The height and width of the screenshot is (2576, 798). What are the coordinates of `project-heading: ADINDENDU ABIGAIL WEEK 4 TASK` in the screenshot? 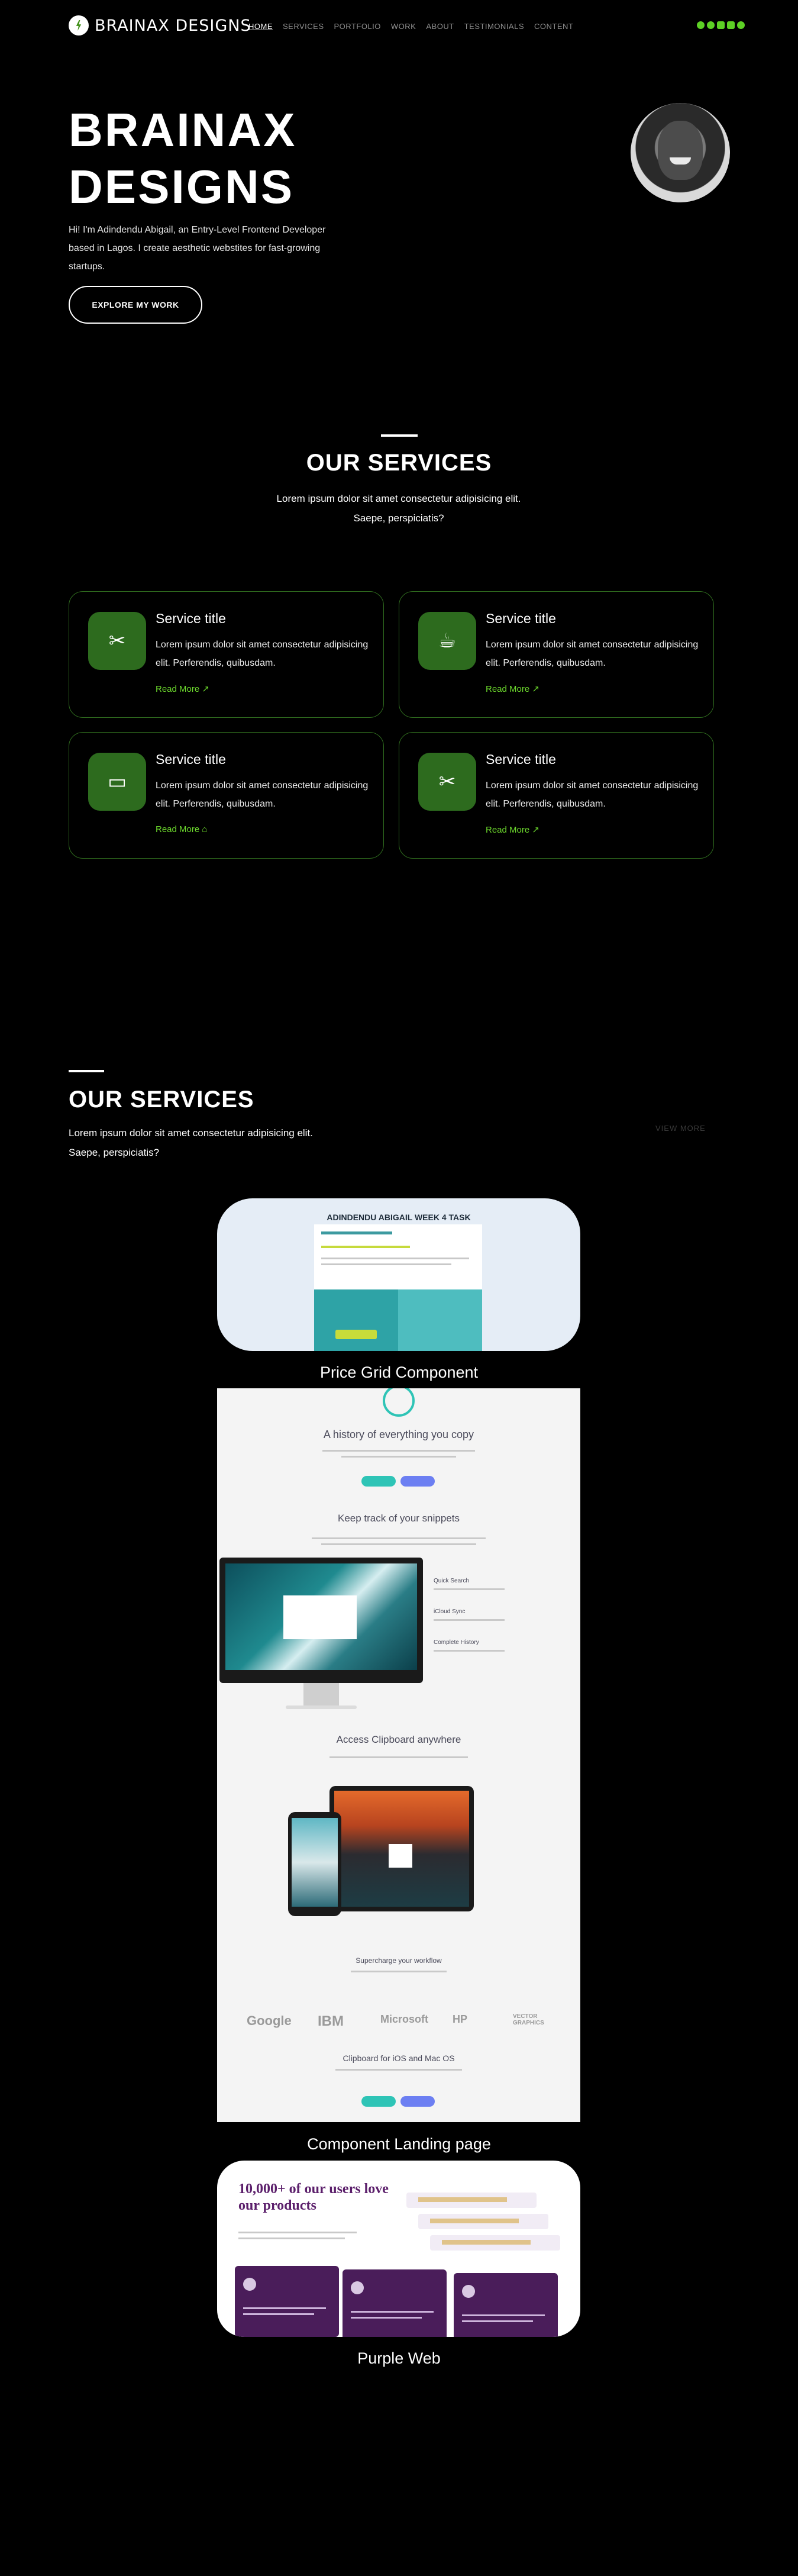 It's located at (399, 1217).